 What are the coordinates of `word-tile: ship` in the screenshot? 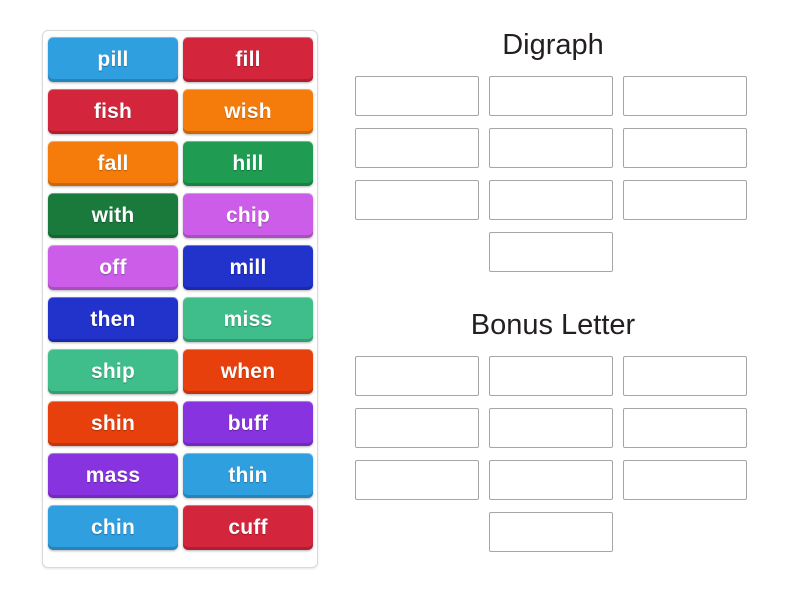 It's located at (113, 371).